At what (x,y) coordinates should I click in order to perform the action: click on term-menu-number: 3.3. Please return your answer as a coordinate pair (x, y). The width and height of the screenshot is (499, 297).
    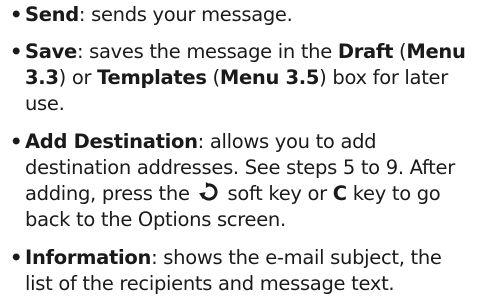
    Looking at the image, I should click on (42, 77).